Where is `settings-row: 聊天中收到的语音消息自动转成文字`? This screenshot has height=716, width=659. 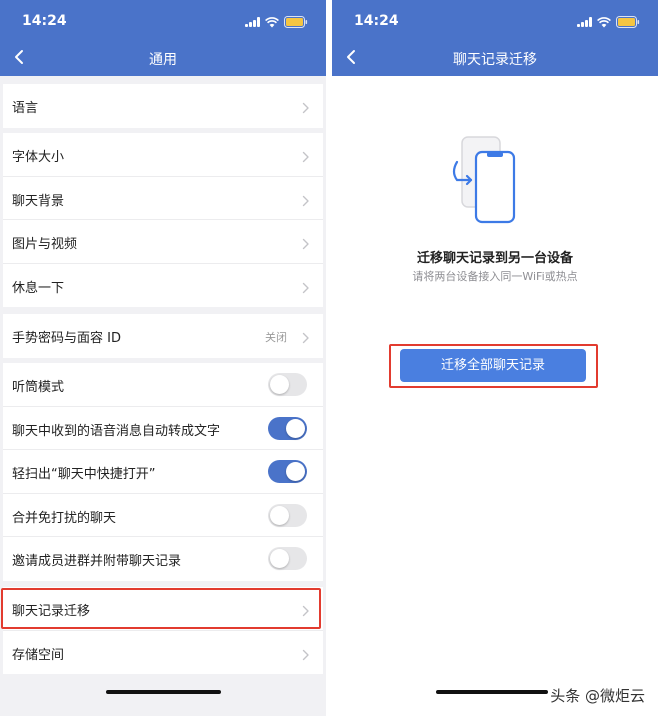 settings-row: 聊天中收到的语音消息自动转成文字 is located at coordinates (163, 428).